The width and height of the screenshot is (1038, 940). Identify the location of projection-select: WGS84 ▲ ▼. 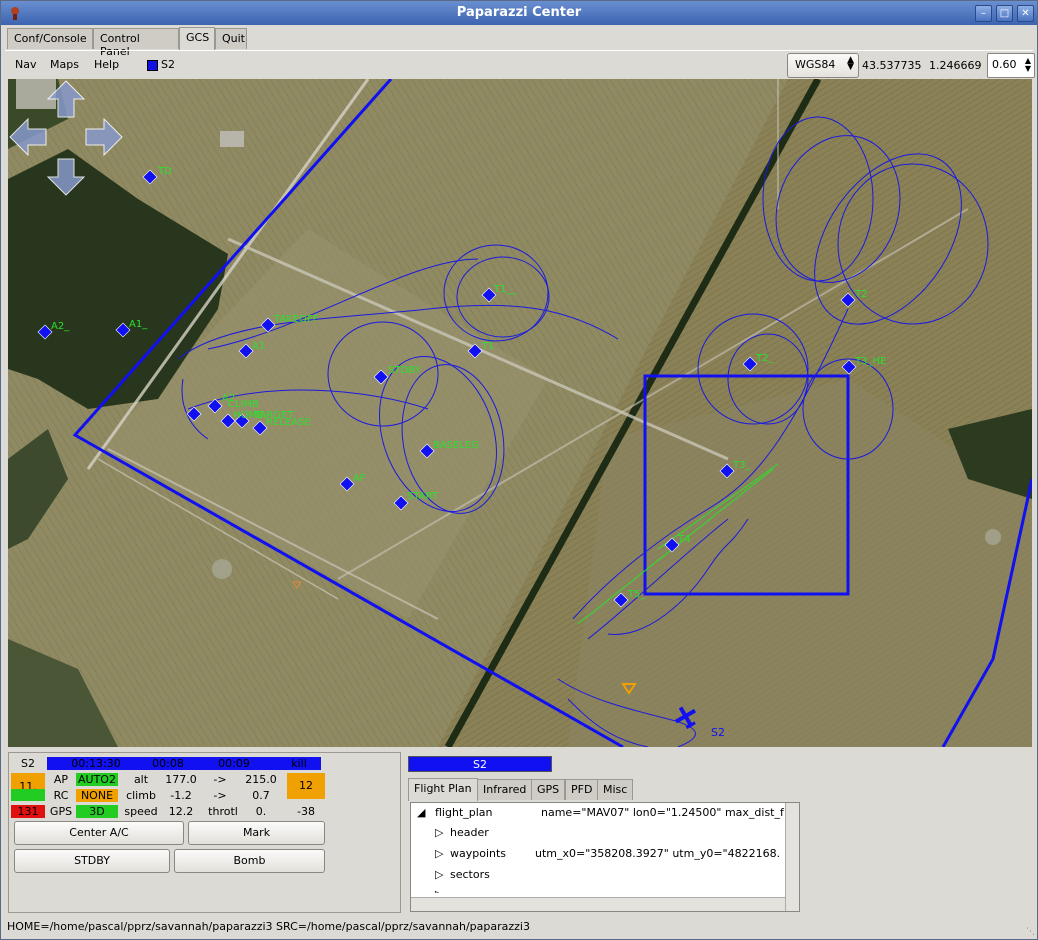
(823, 65).